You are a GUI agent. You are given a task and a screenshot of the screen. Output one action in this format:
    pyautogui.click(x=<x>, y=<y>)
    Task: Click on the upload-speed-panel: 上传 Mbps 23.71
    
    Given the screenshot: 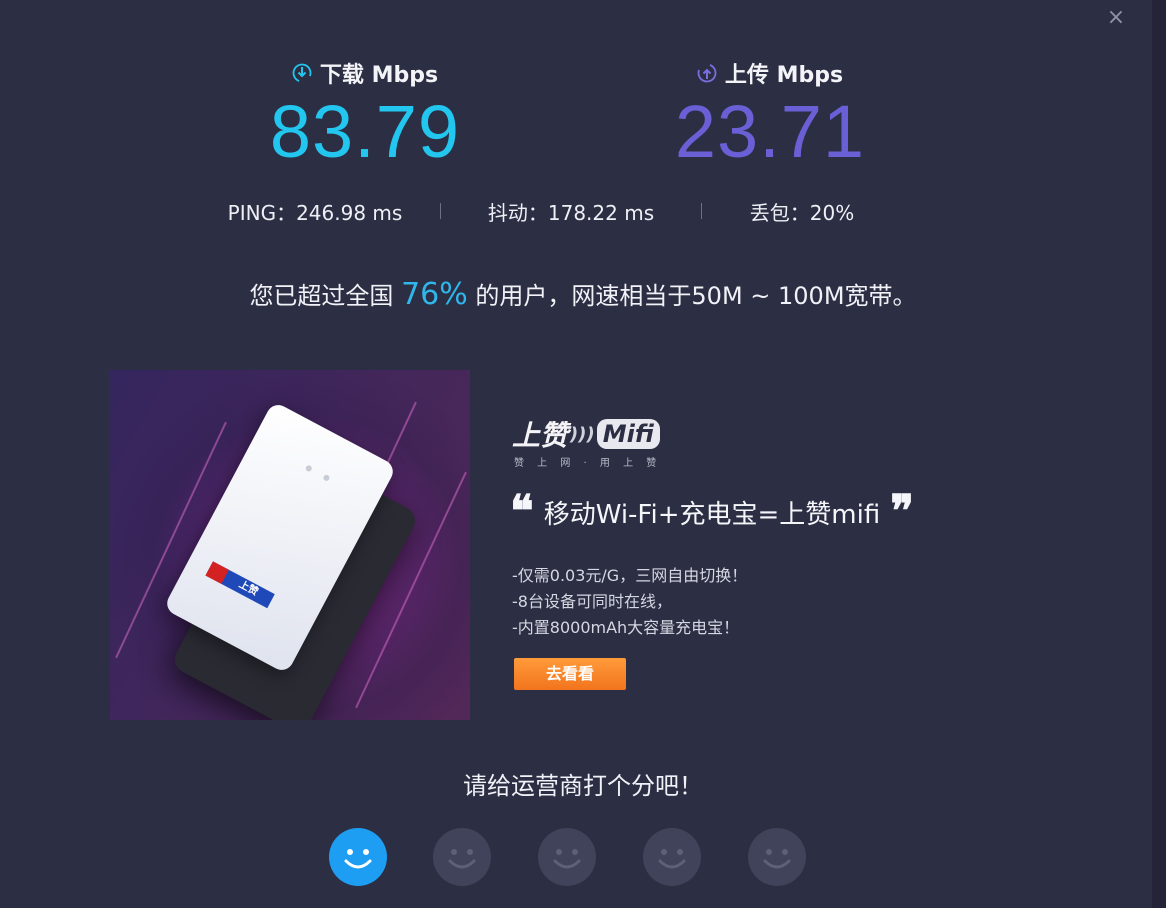 What is the action you would take?
    pyautogui.click(x=770, y=115)
    